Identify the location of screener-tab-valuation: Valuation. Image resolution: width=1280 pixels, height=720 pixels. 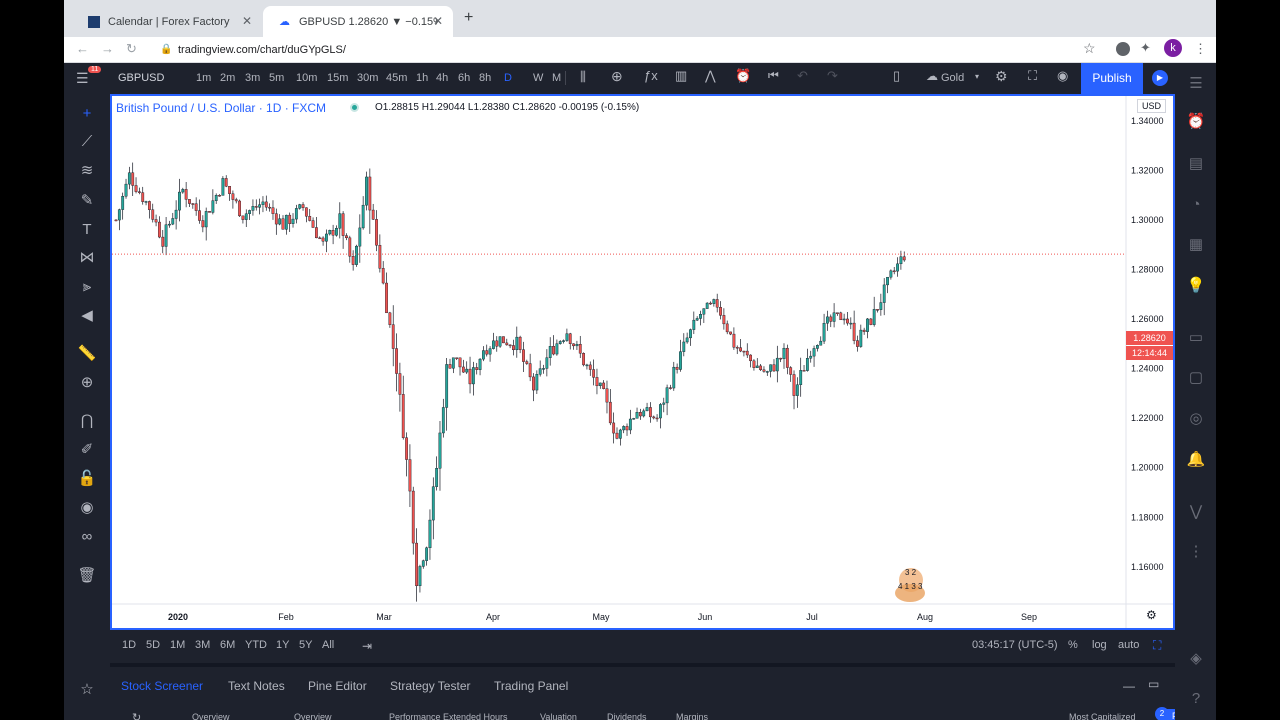
(558, 716).